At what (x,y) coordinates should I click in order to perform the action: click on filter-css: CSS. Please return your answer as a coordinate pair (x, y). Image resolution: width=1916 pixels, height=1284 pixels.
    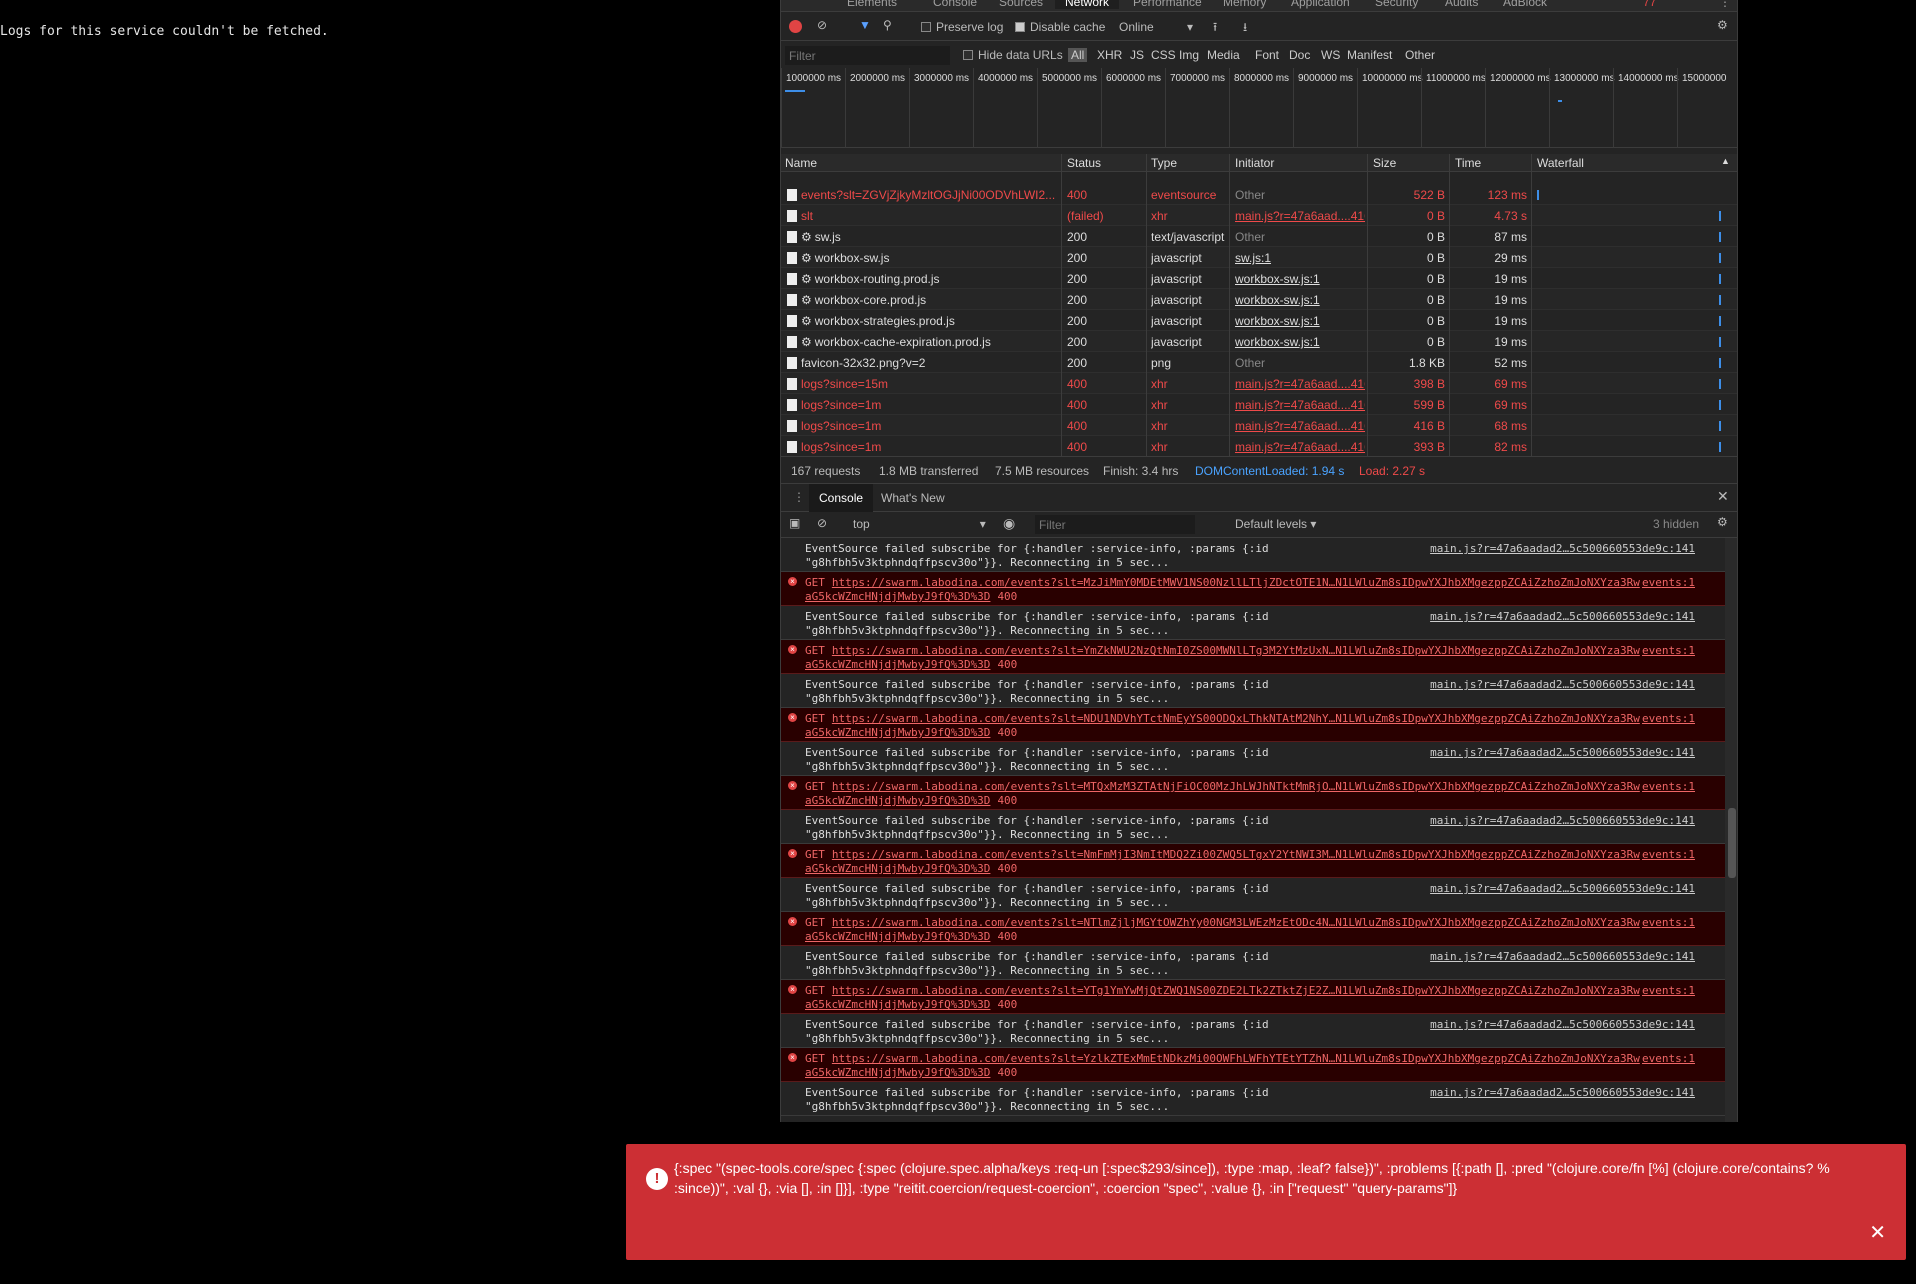
    Looking at the image, I should click on (1163, 55).